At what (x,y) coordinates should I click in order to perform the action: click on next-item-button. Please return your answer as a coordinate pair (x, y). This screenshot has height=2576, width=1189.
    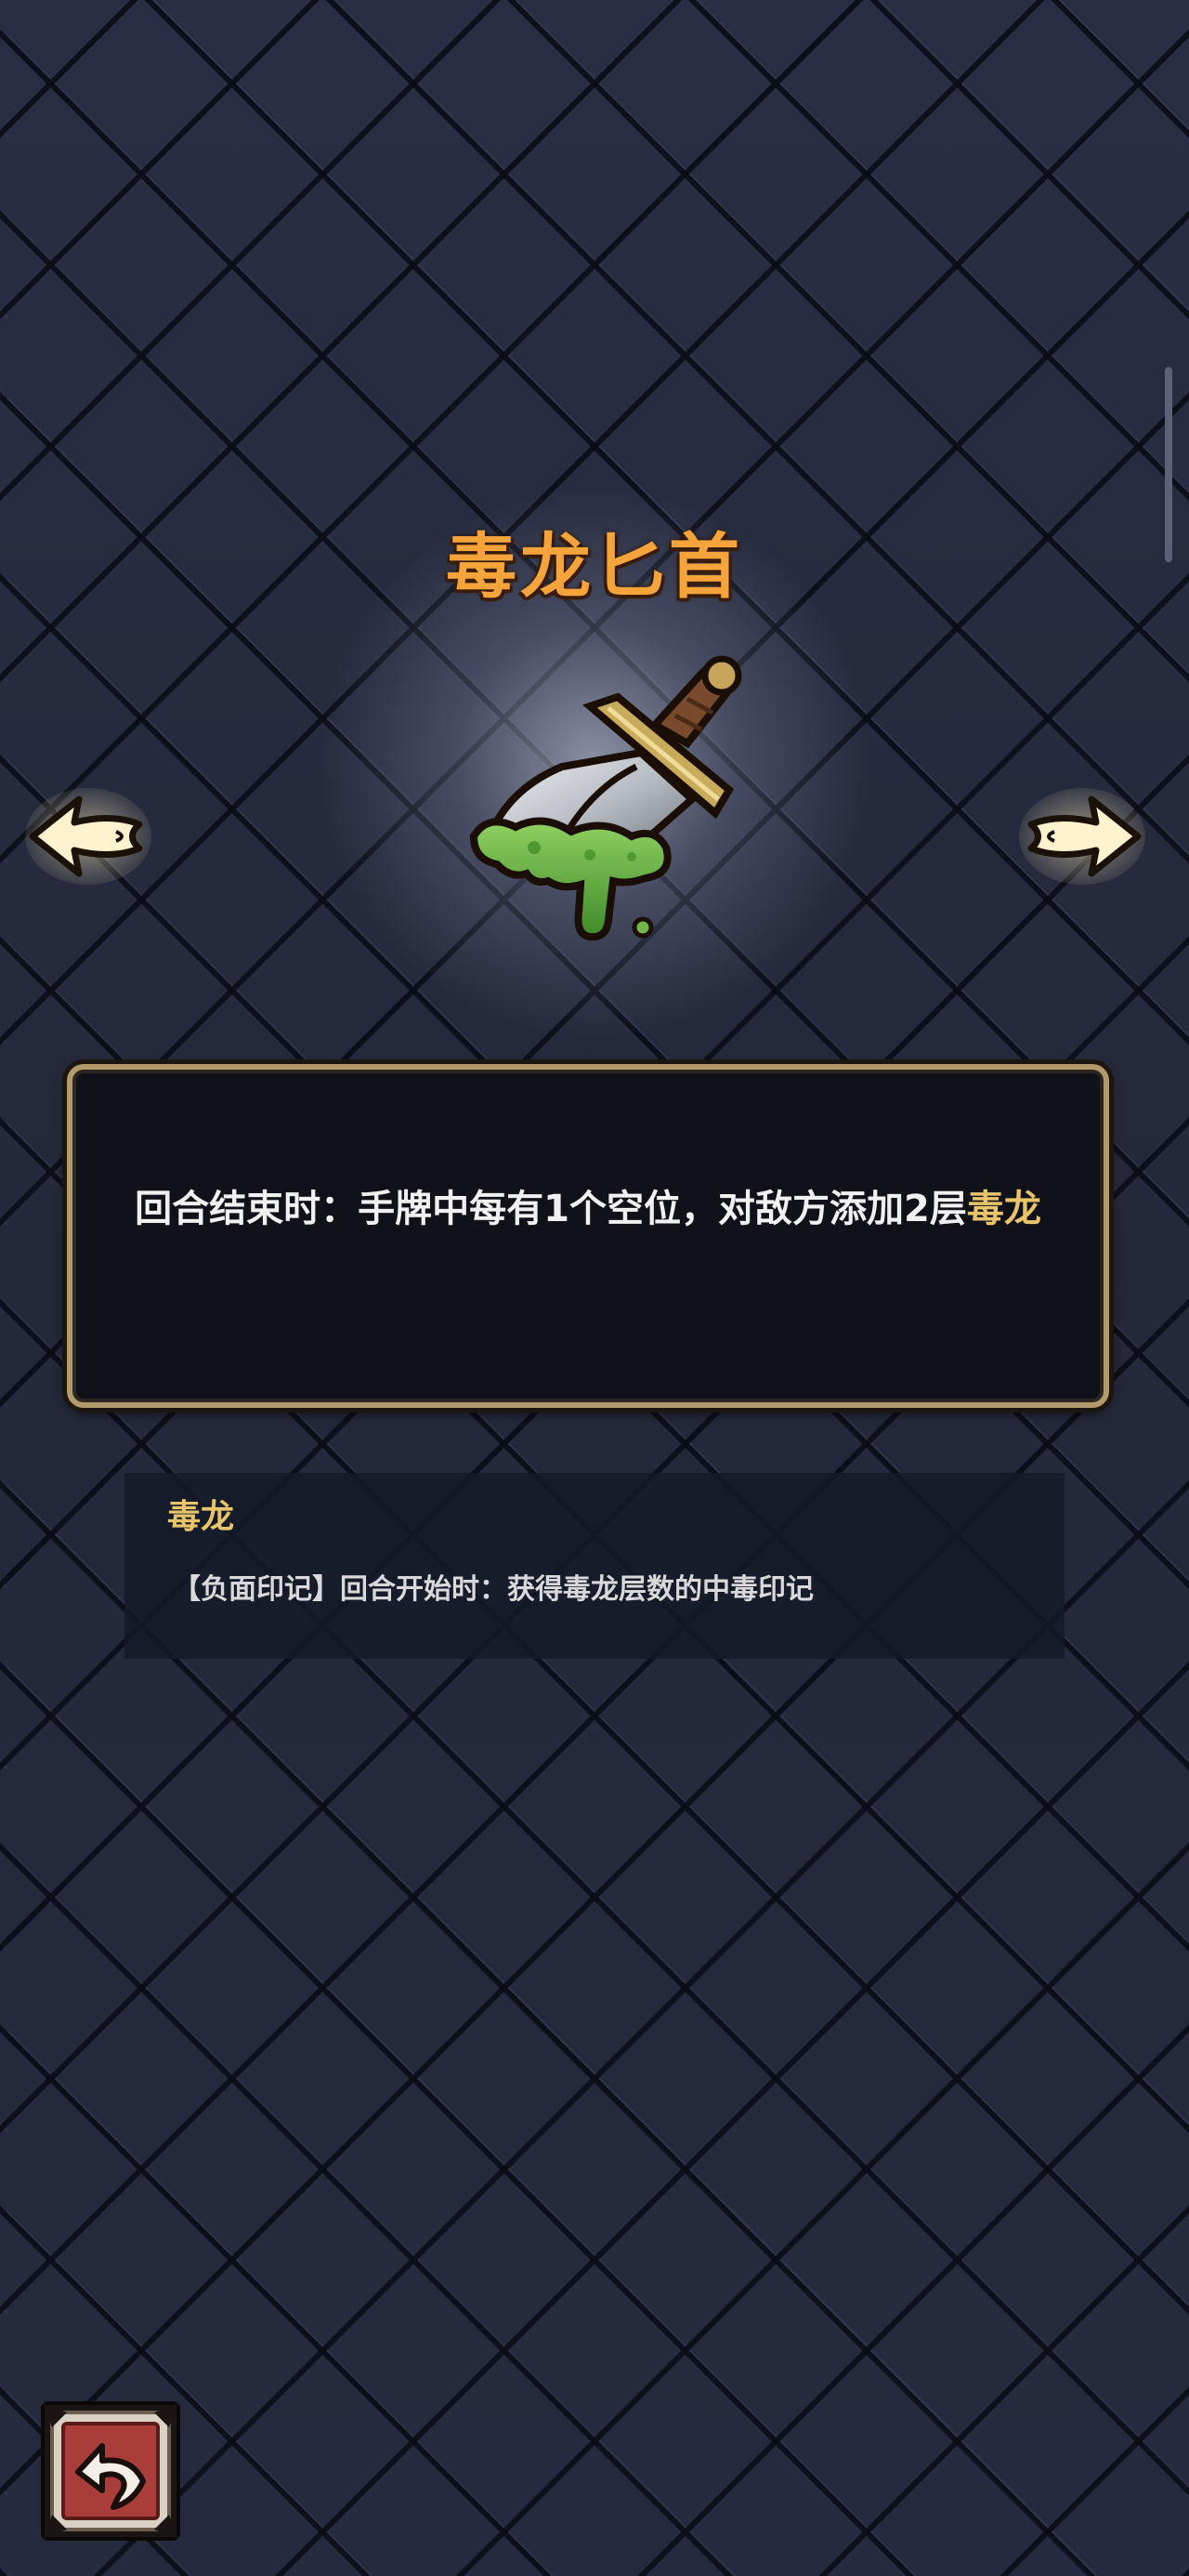
    Looking at the image, I should click on (1082, 836).